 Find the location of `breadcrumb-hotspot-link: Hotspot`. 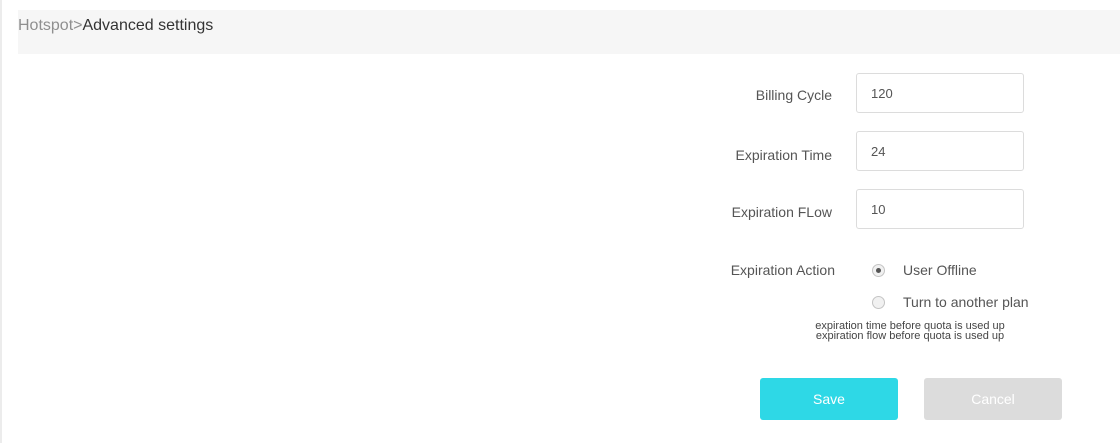

breadcrumb-hotspot-link: Hotspot is located at coordinates (45, 25).